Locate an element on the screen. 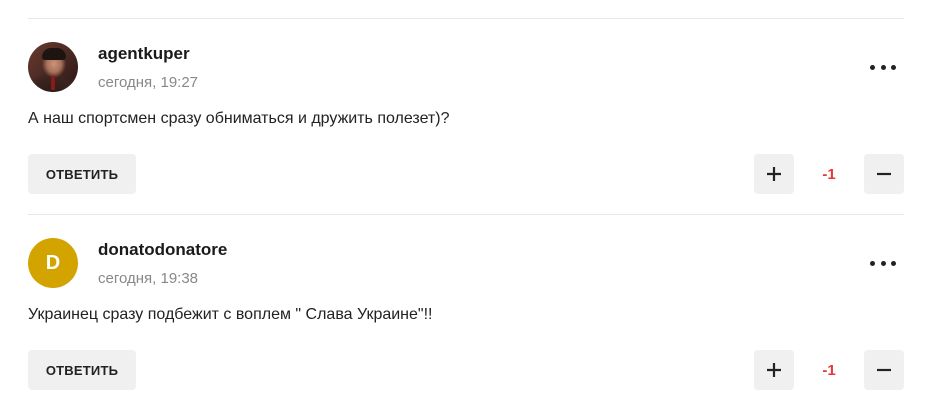  avatar-tie is located at coordinates (53, 83).